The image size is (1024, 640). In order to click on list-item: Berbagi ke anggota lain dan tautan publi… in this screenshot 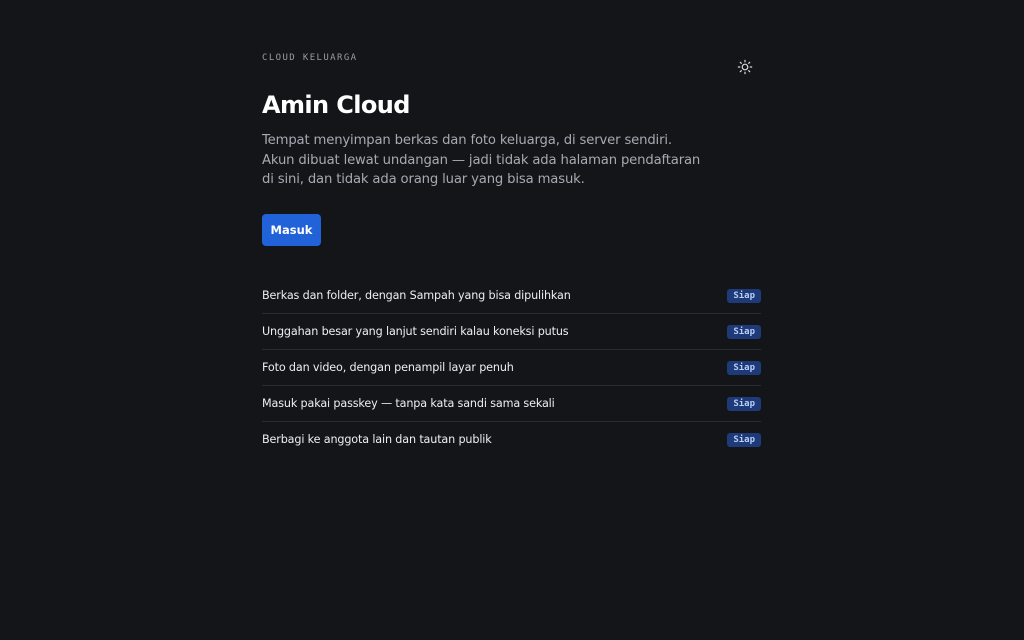, I will do `click(511, 439)`.